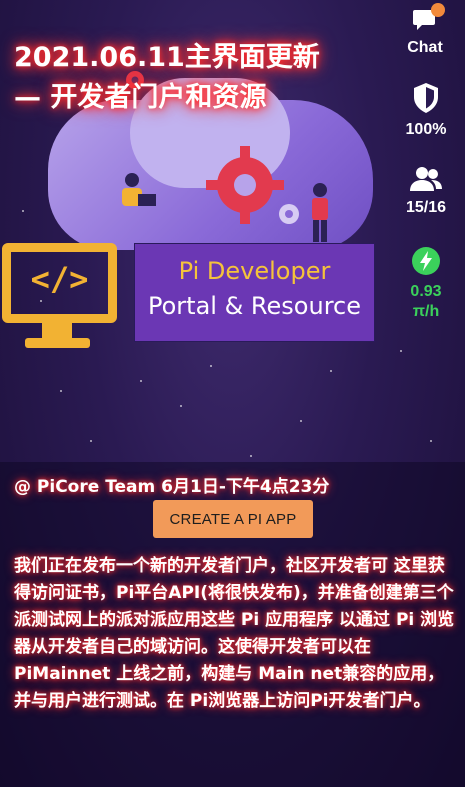  Describe the element at coordinates (233, 519) in the screenshot. I see `create-pi-app-button: CREATE A PI APP` at that location.